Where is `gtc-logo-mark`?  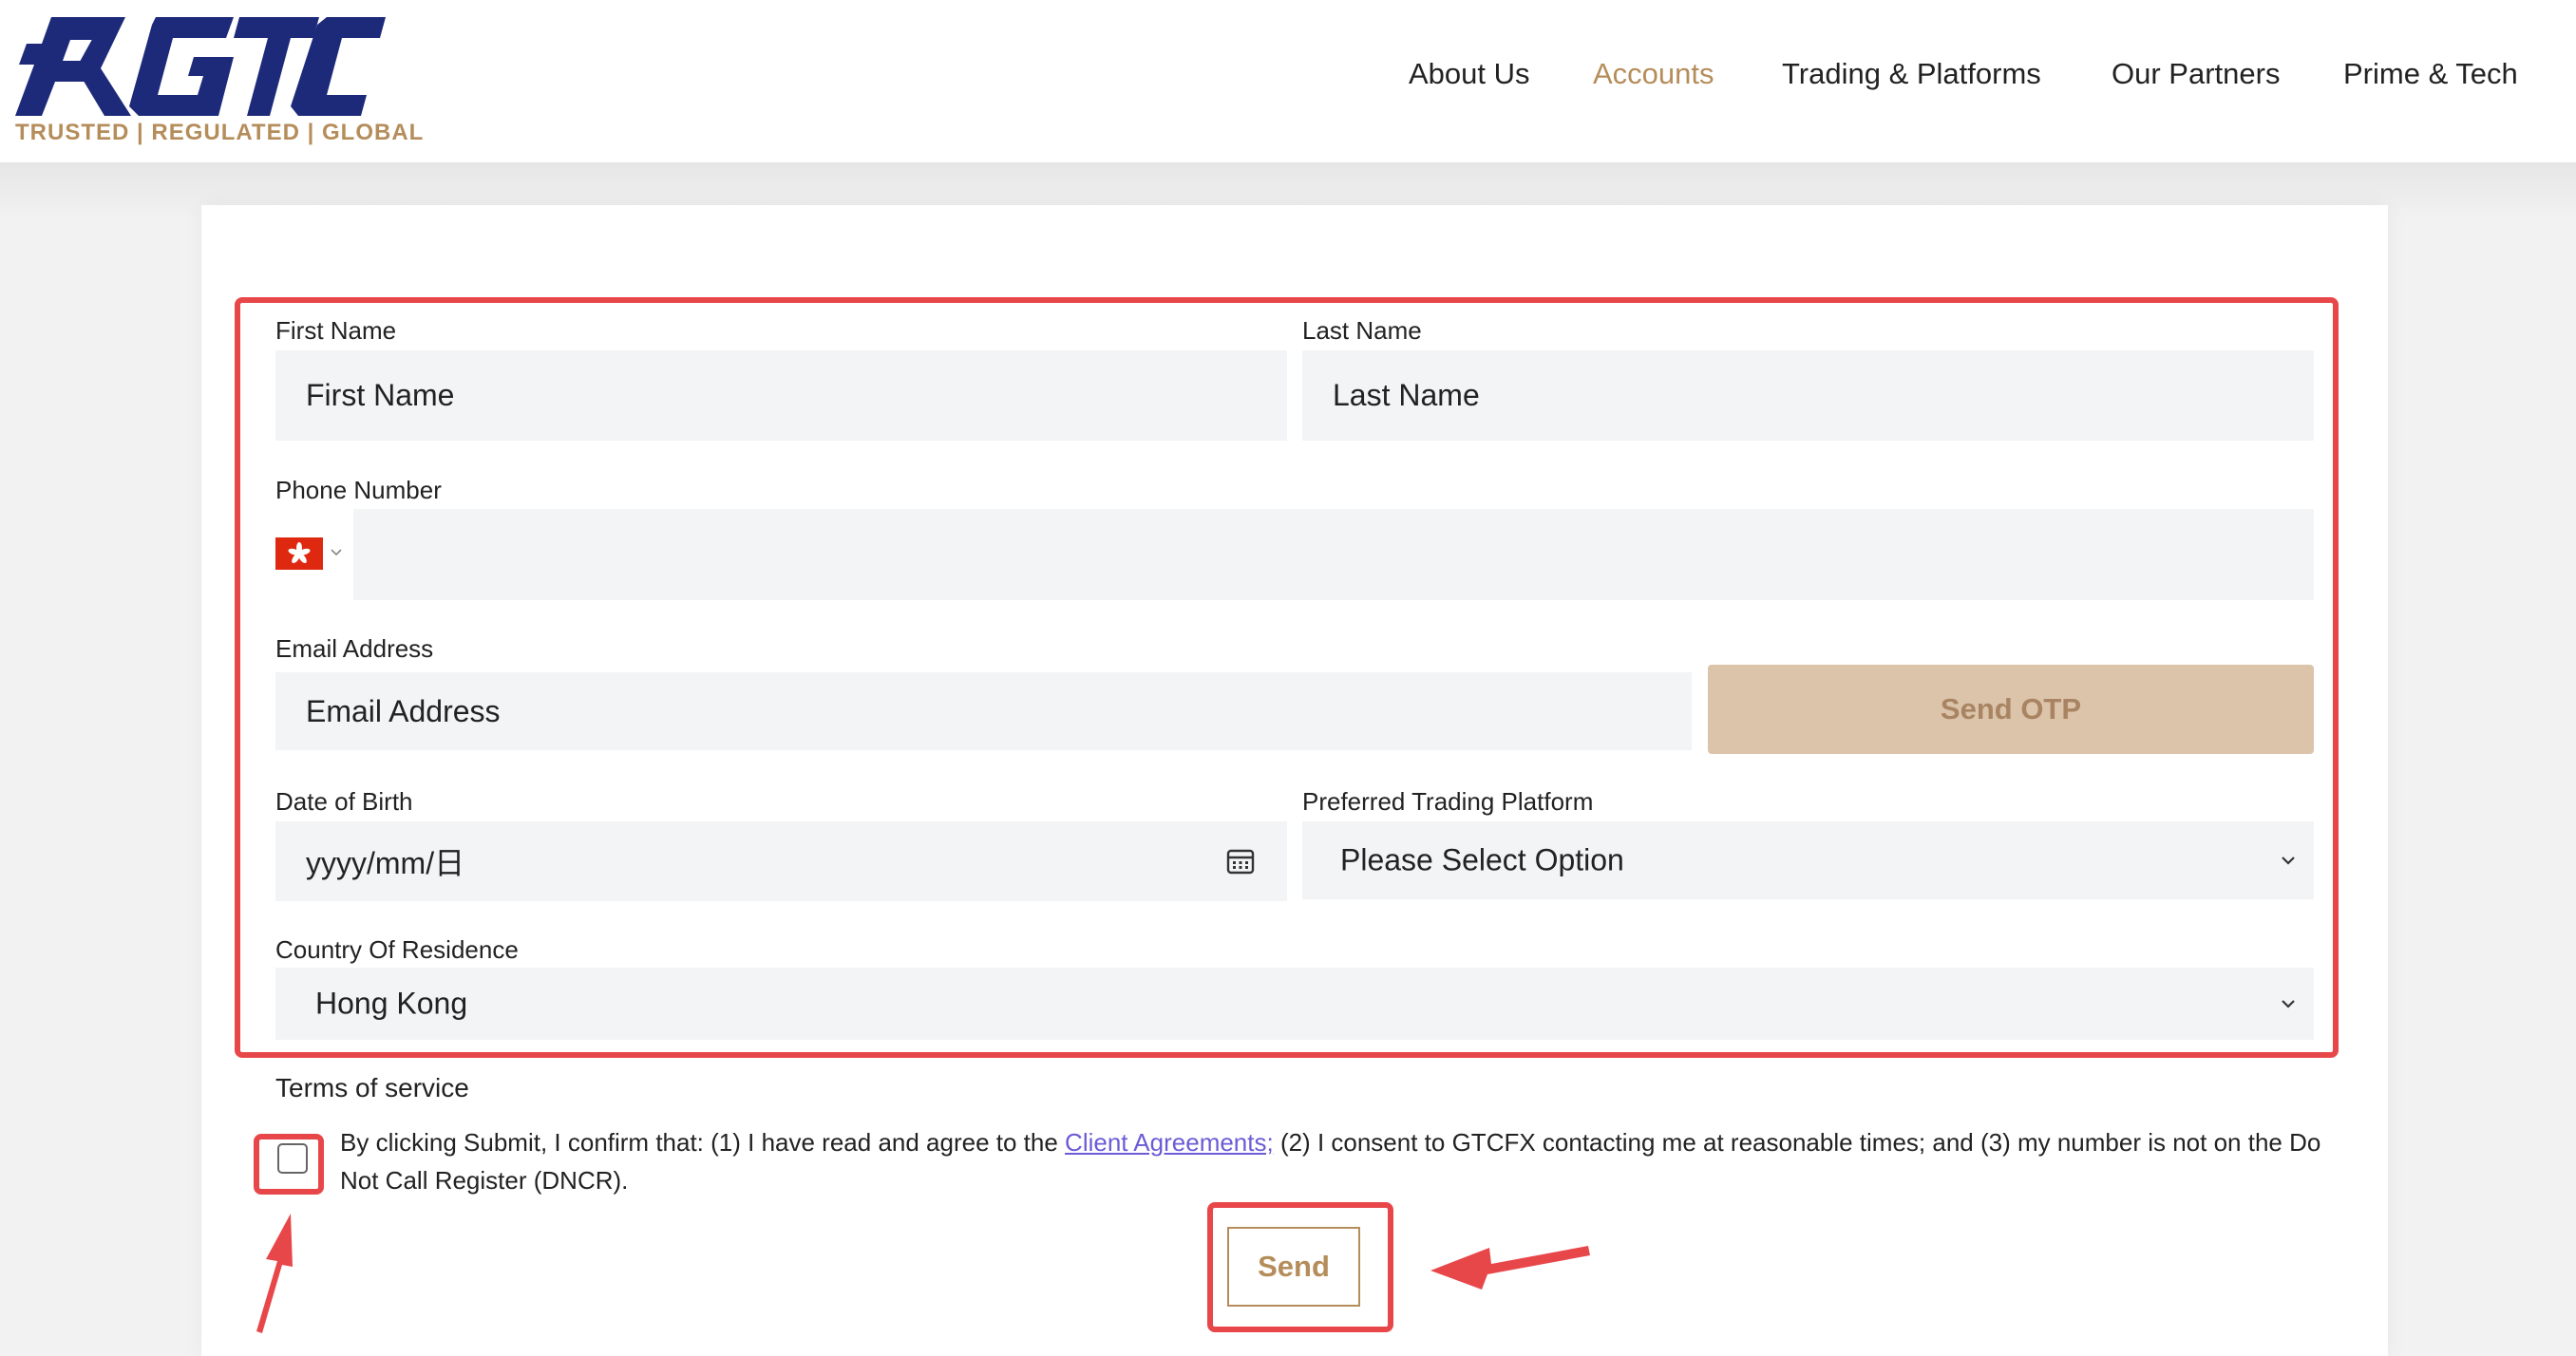 gtc-logo-mark is located at coordinates (200, 66).